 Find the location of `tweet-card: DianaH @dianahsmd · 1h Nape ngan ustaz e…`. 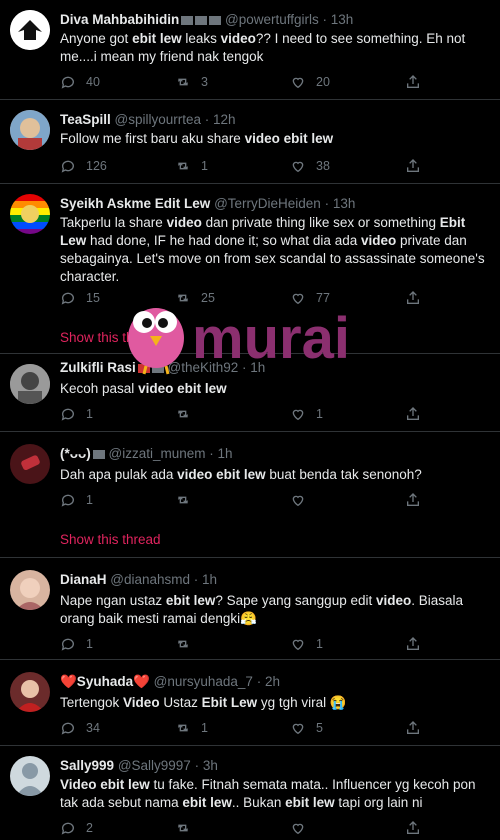

tweet-card: DianaH @dianahsmd · 1h Nape ngan ustaz e… is located at coordinates (250, 609).